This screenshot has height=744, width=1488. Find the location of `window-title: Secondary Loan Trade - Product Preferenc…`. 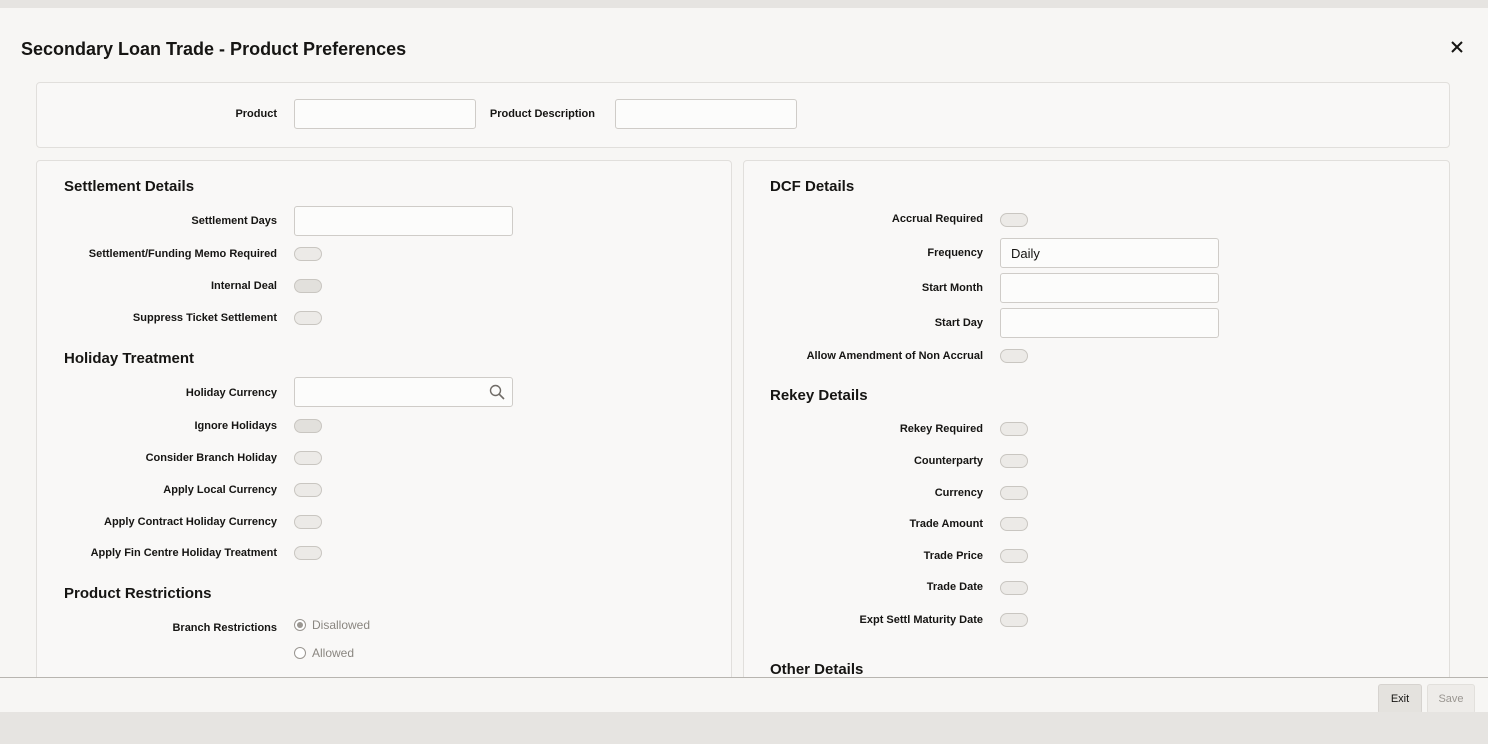

window-title: Secondary Loan Trade - Product Preferenc… is located at coordinates (214, 49).